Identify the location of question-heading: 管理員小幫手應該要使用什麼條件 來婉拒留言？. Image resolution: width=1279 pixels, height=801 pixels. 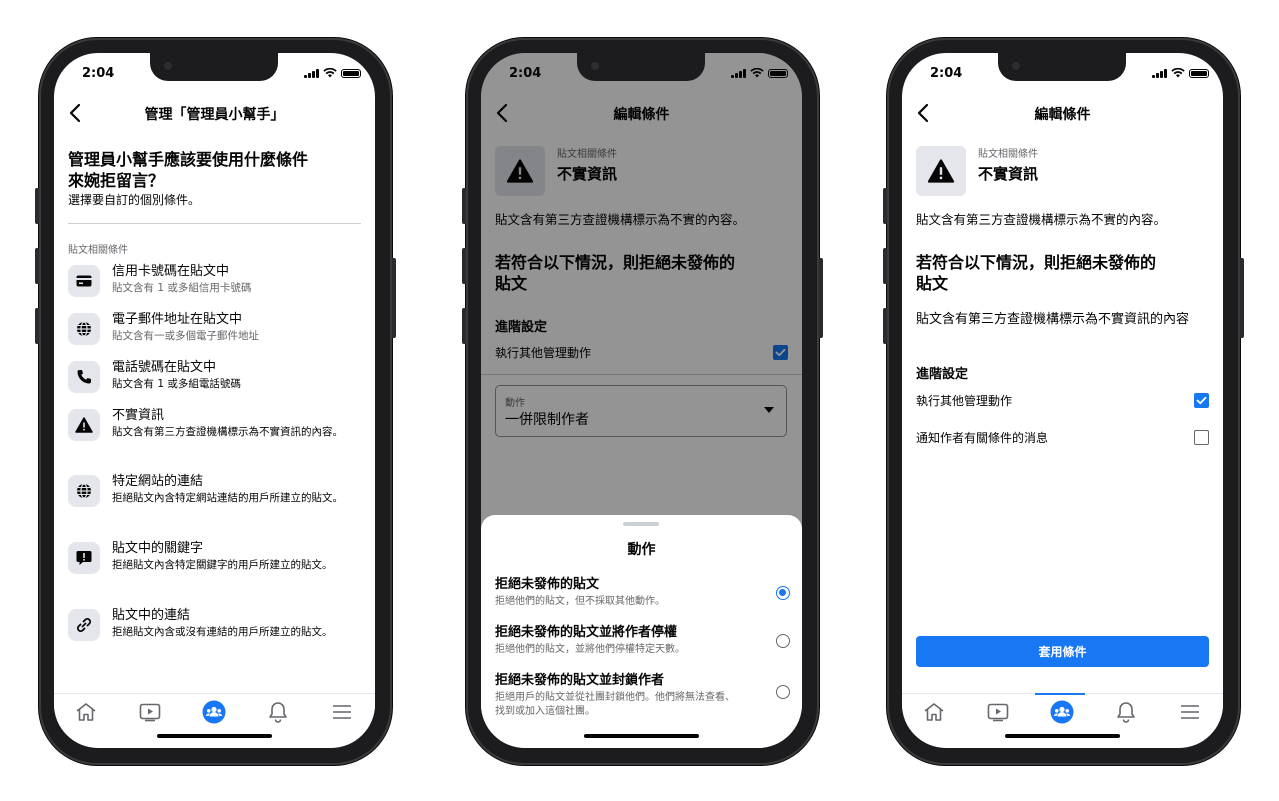
(188, 170).